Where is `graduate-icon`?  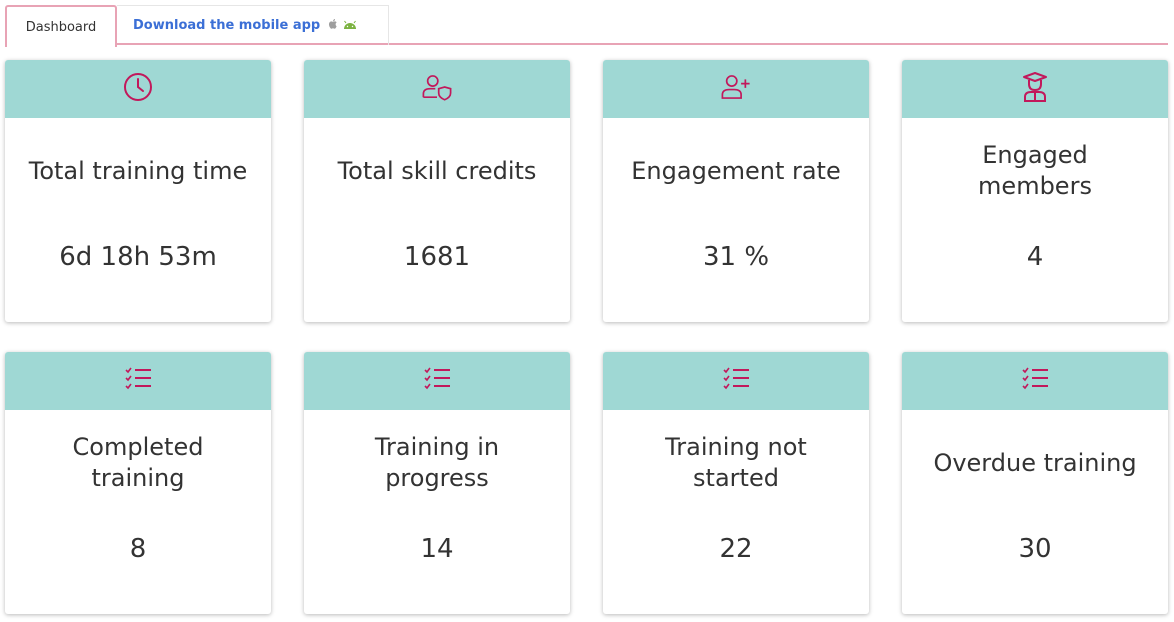
graduate-icon is located at coordinates (1035, 89).